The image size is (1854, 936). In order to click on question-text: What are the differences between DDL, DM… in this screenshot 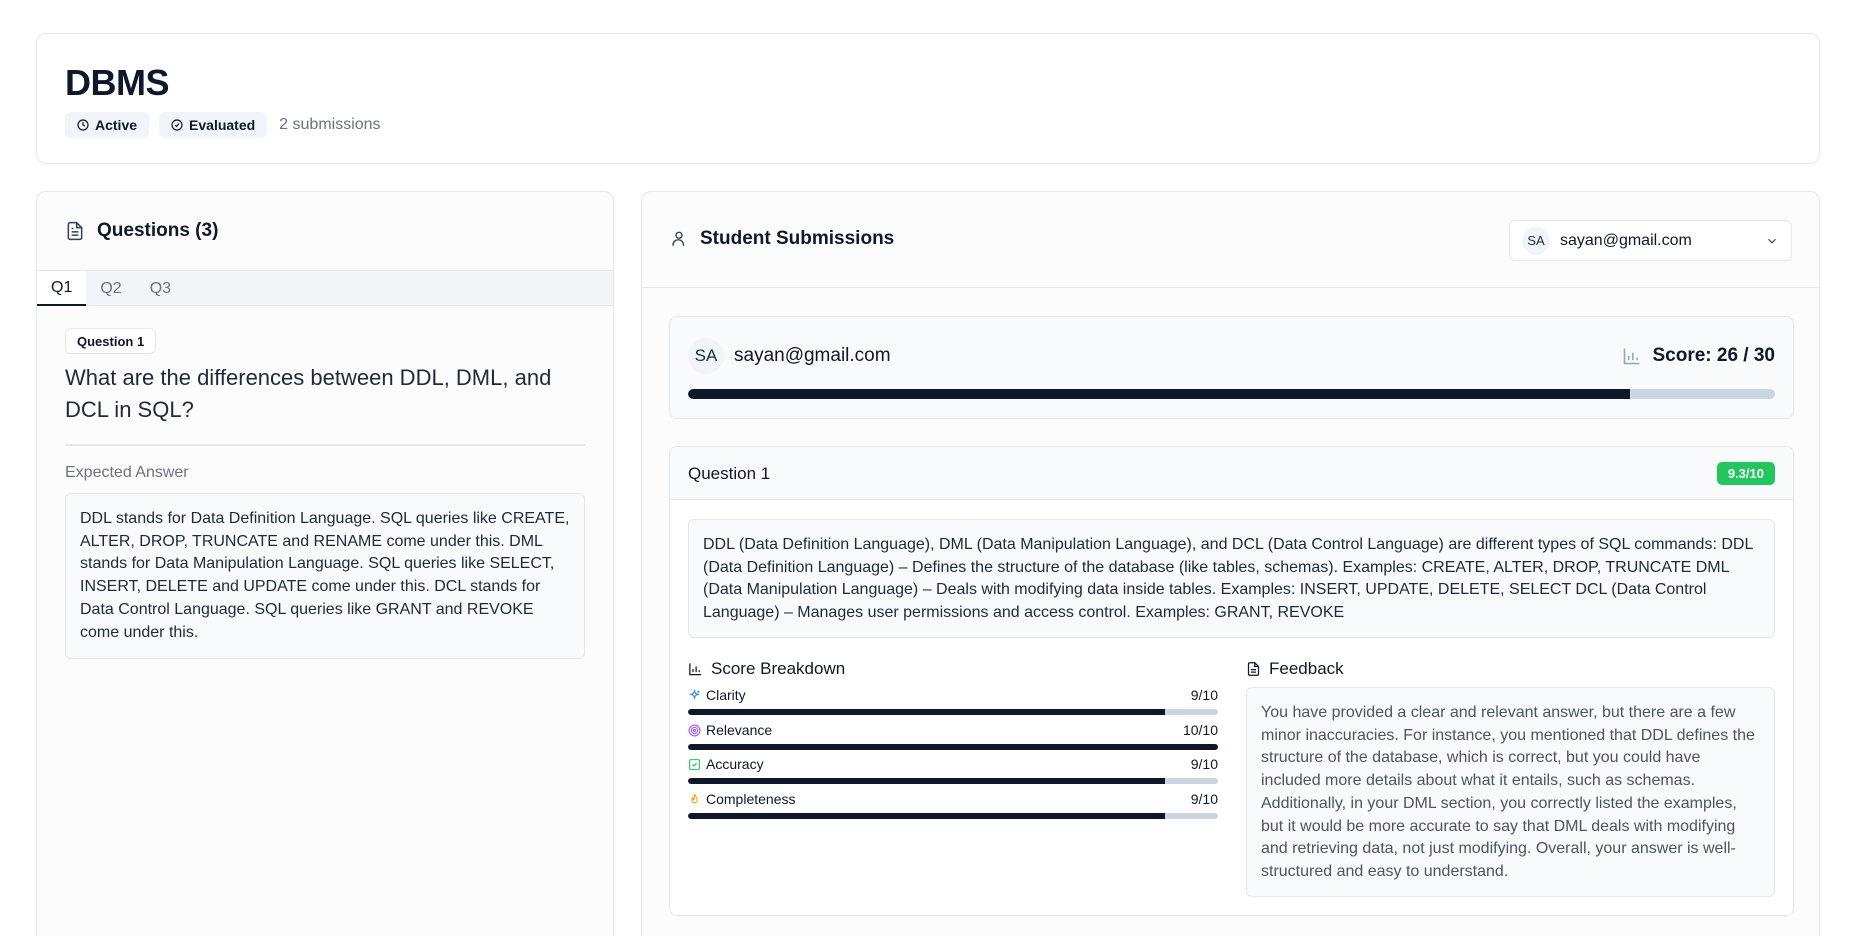, I will do `click(325, 404)`.